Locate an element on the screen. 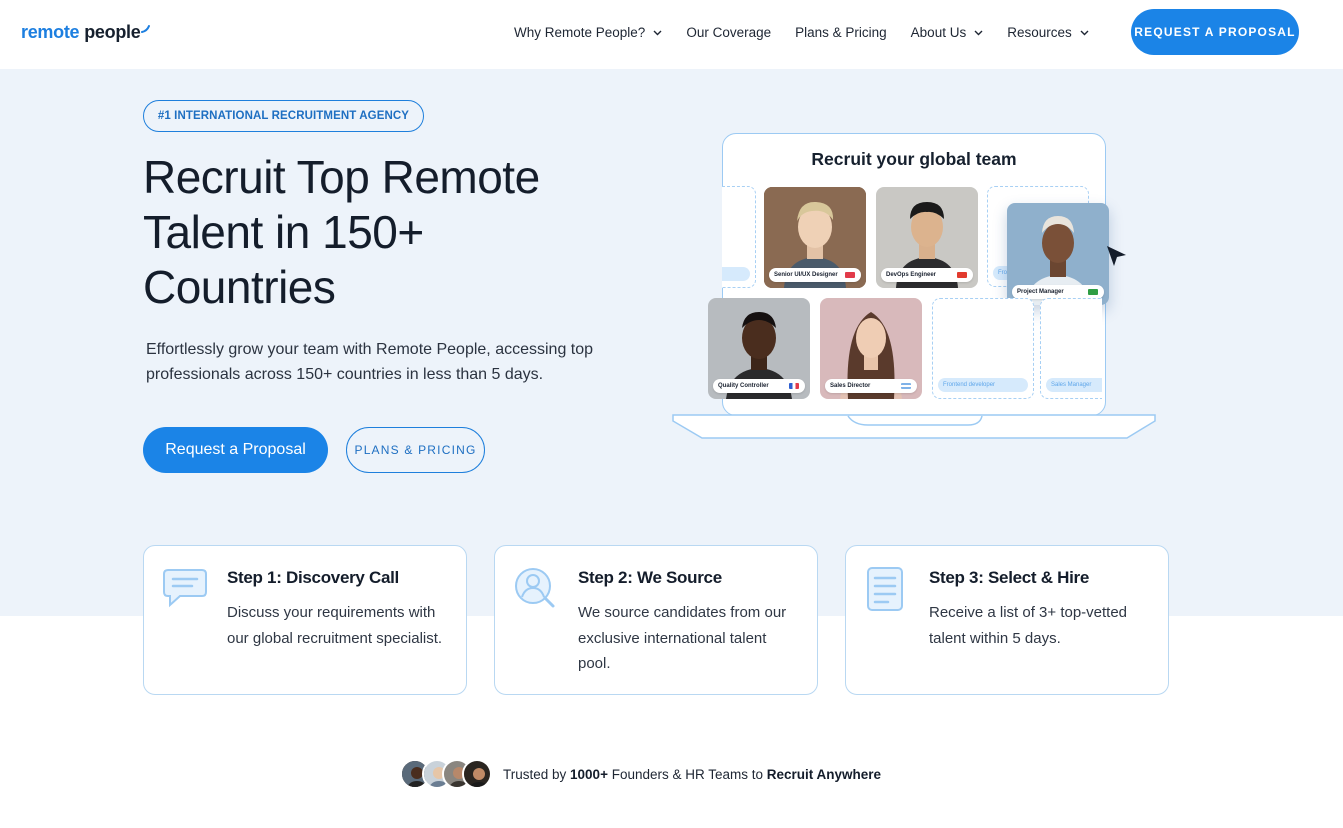 This screenshot has height=828, width=1343. laptop-base is located at coordinates (914, 426).